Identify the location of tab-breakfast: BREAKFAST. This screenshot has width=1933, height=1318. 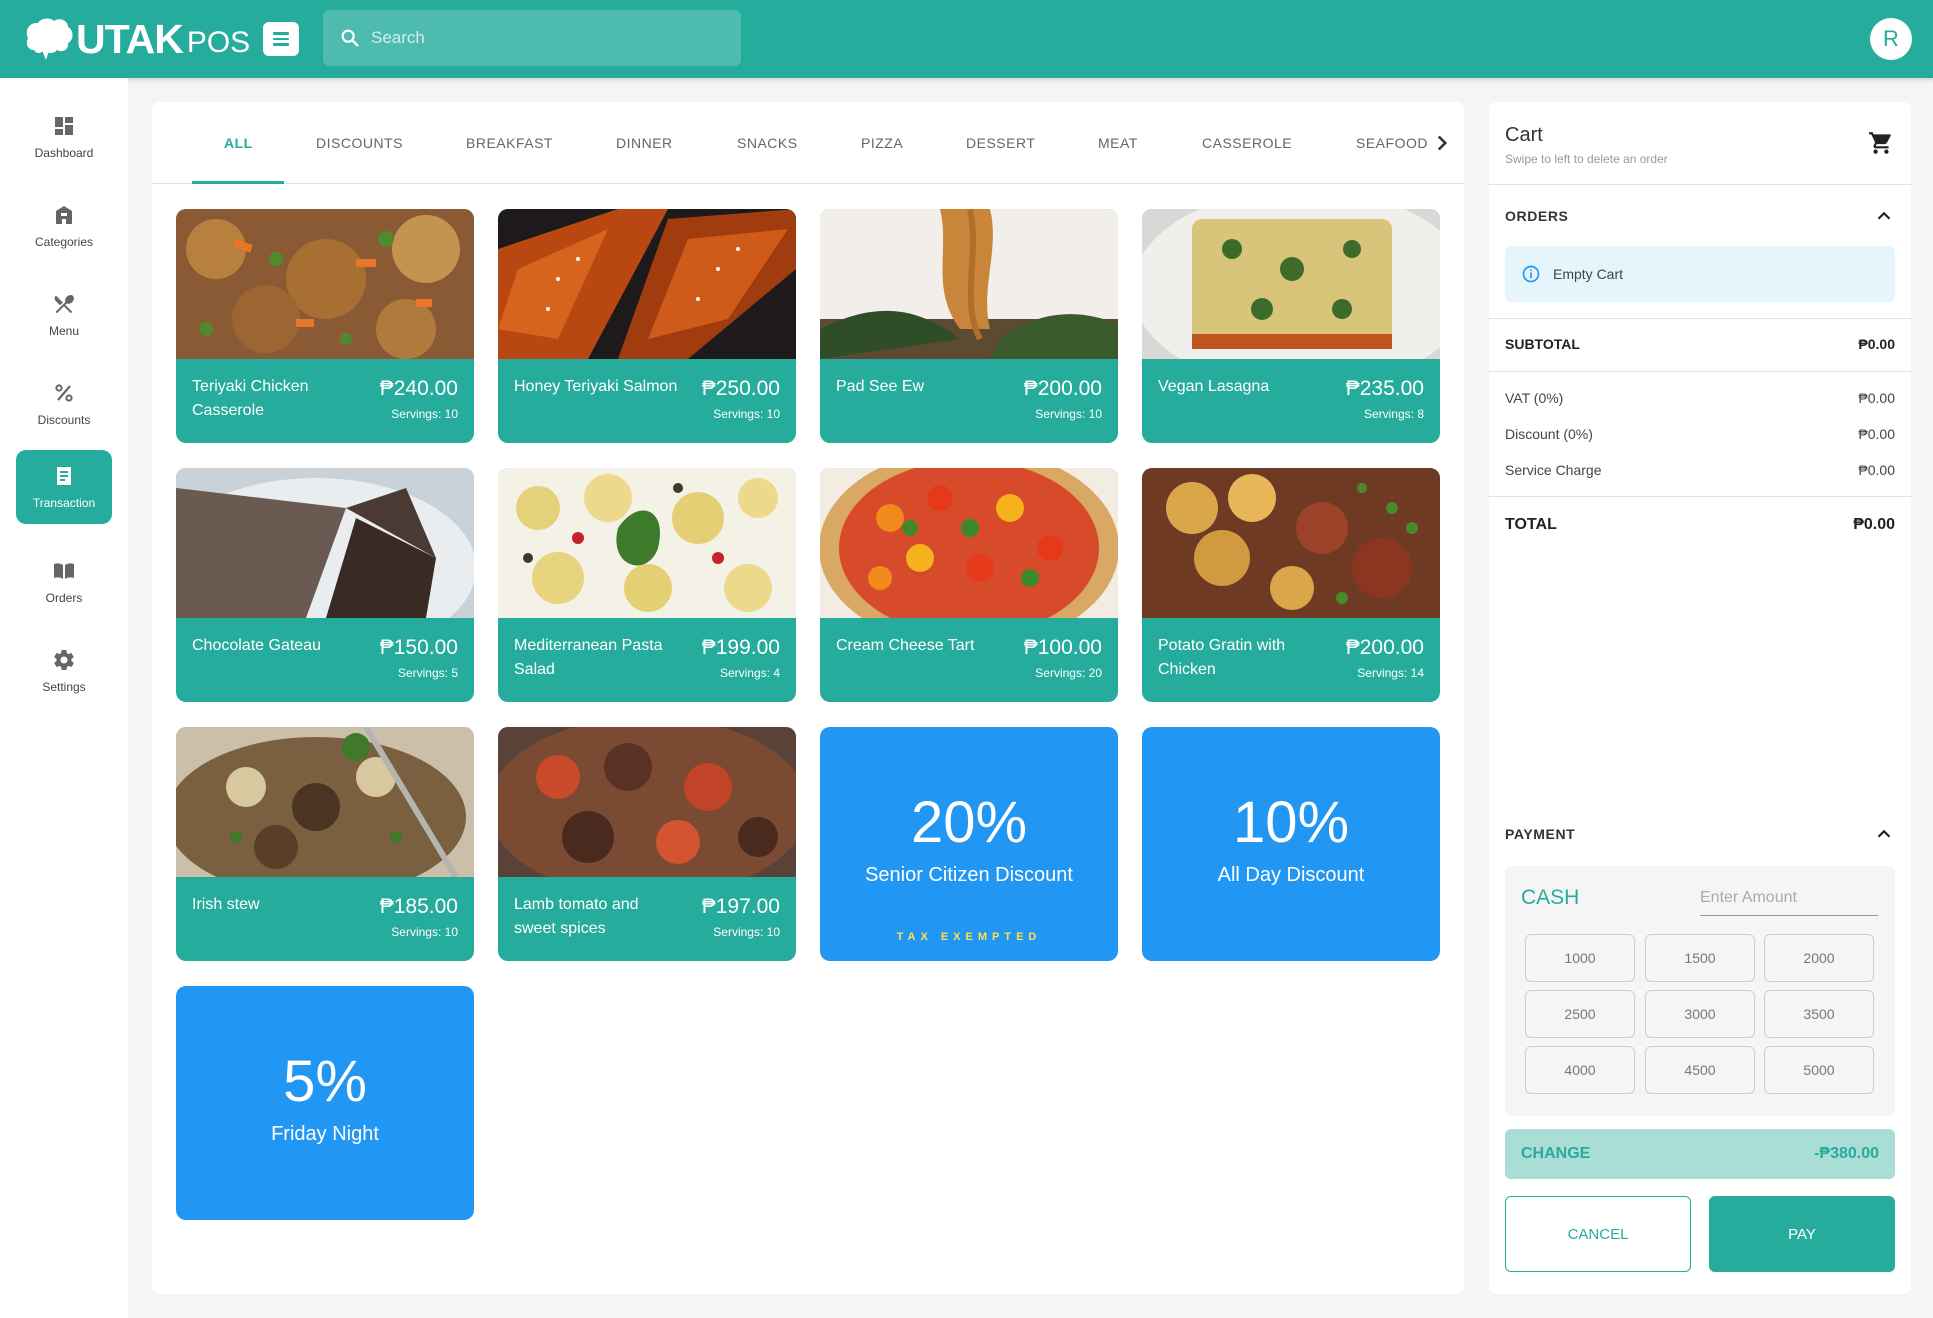
(509, 143).